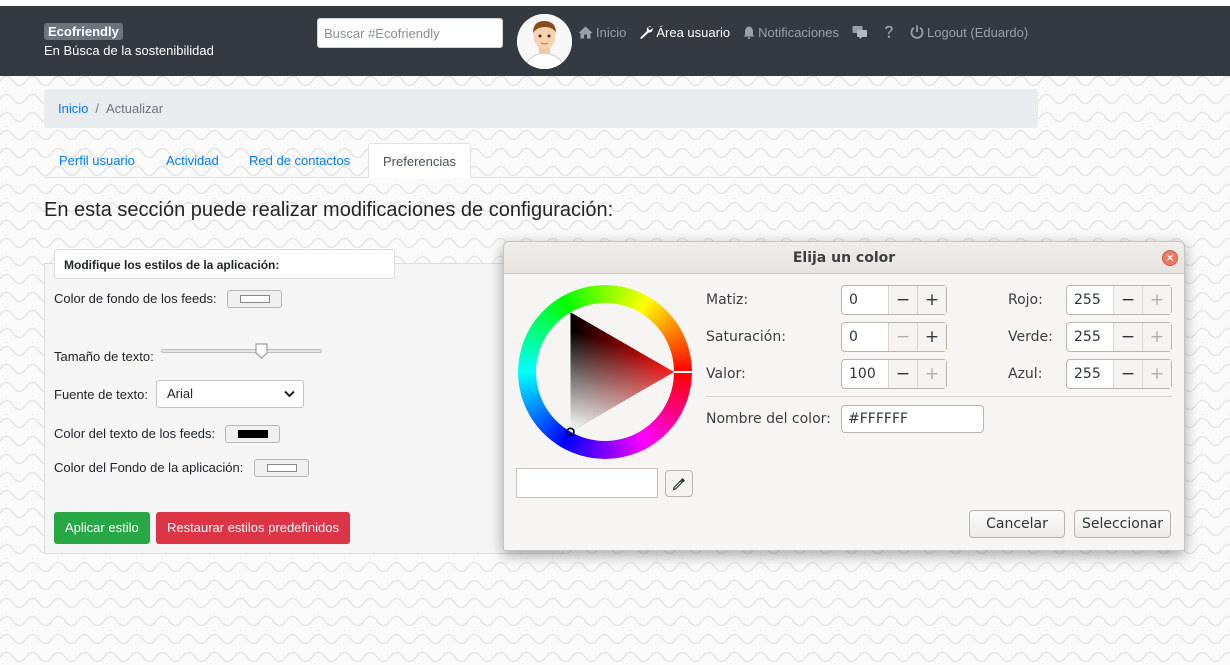 The height and width of the screenshot is (665, 1230). I want to click on green-decrement-button: −, so click(1127, 337).